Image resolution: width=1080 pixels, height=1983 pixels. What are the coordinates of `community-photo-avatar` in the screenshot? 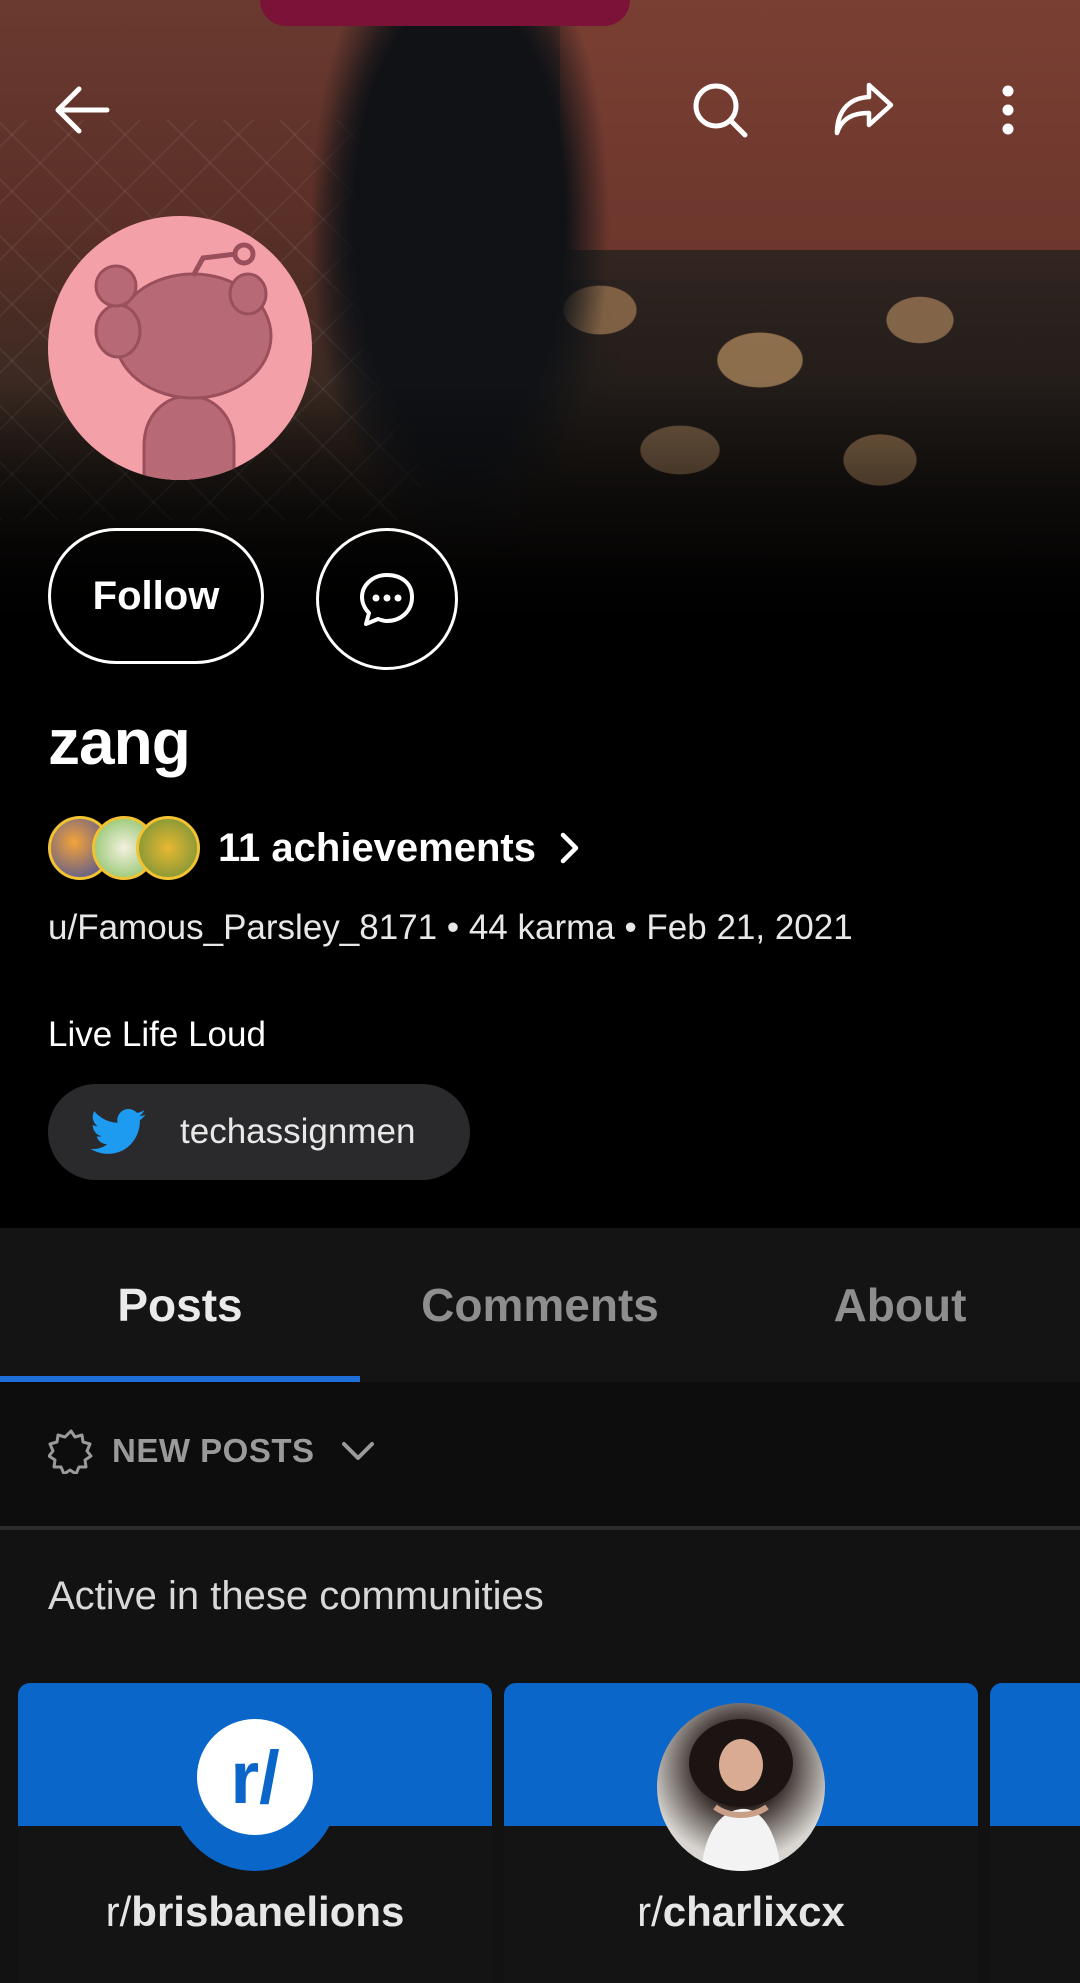 It's located at (741, 1787).